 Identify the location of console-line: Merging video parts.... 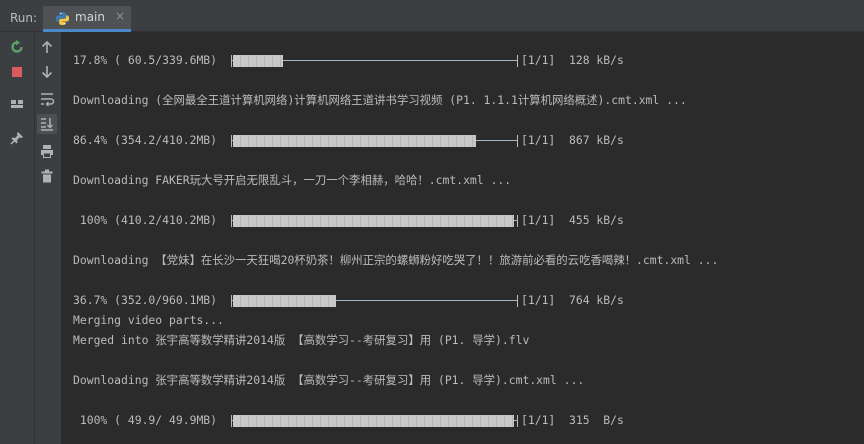
(148, 320).